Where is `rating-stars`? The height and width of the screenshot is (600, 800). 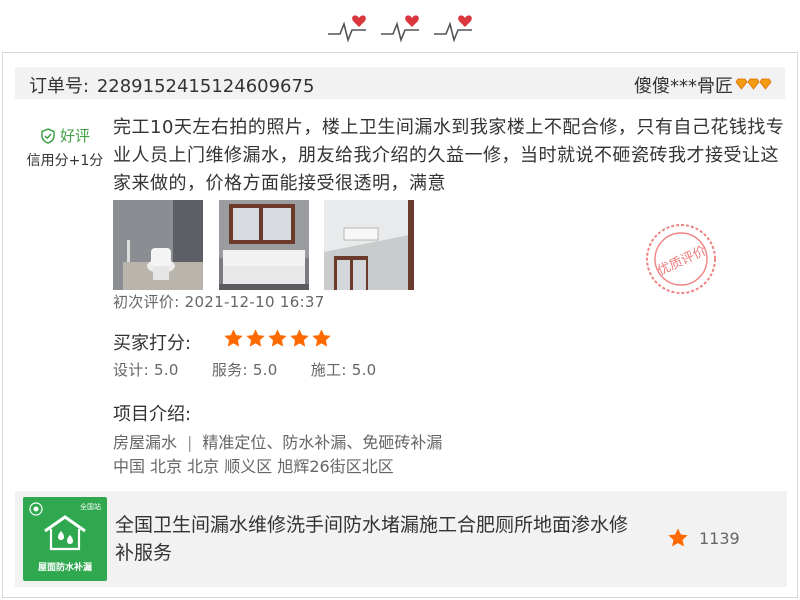 rating-stars is located at coordinates (277, 338).